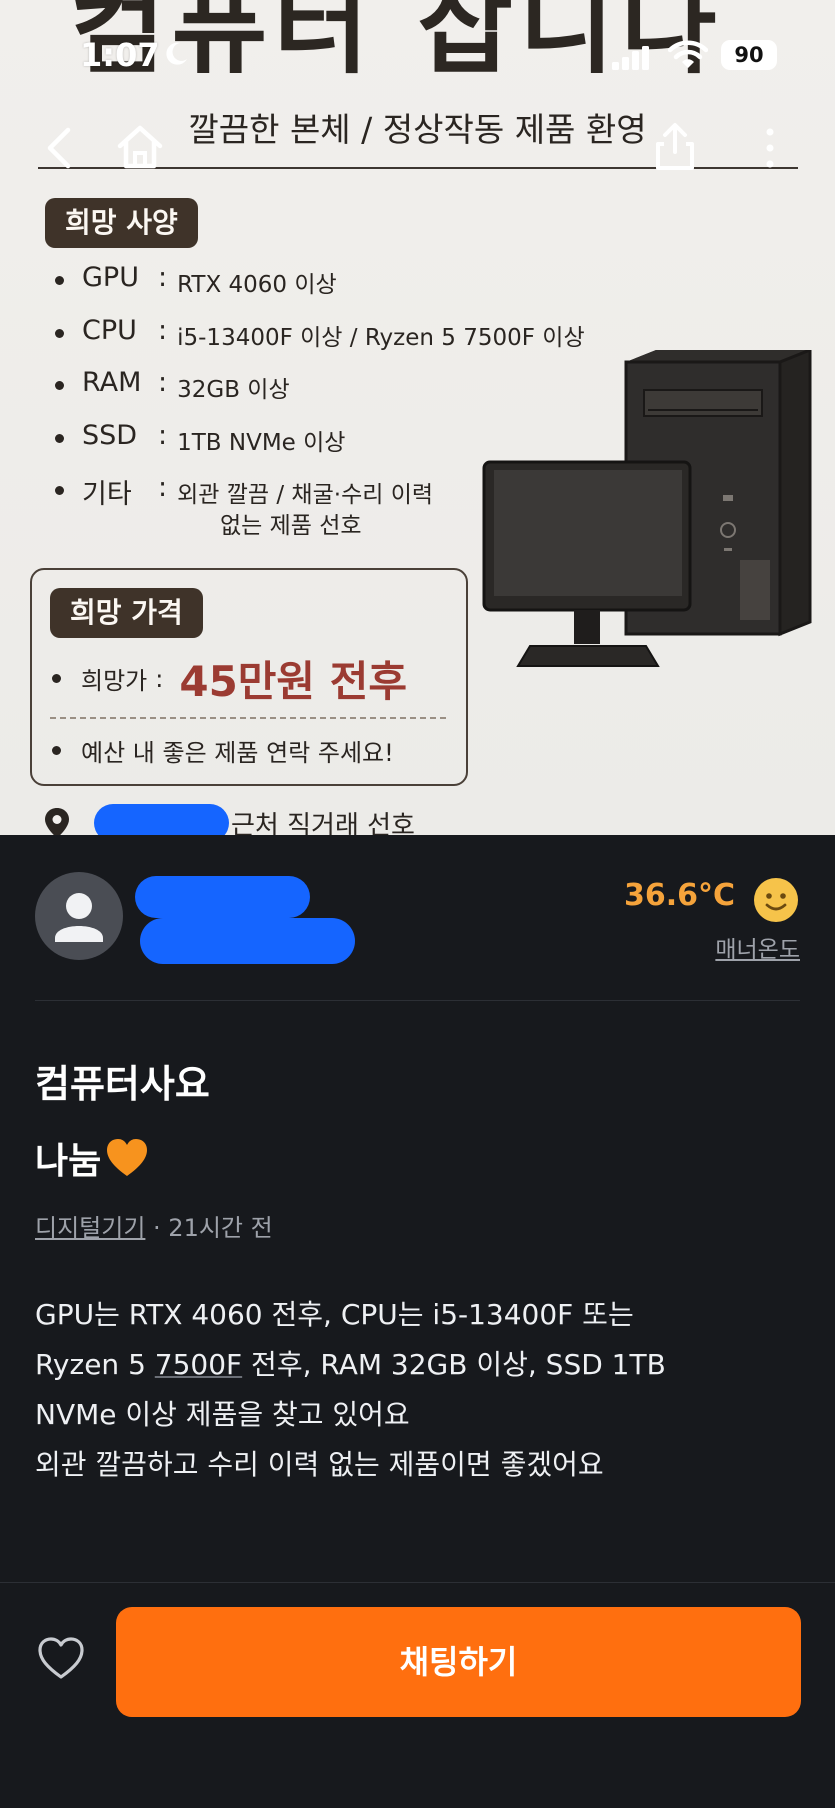  I want to click on spec-heading-pill: 희망 사양, so click(121, 223).